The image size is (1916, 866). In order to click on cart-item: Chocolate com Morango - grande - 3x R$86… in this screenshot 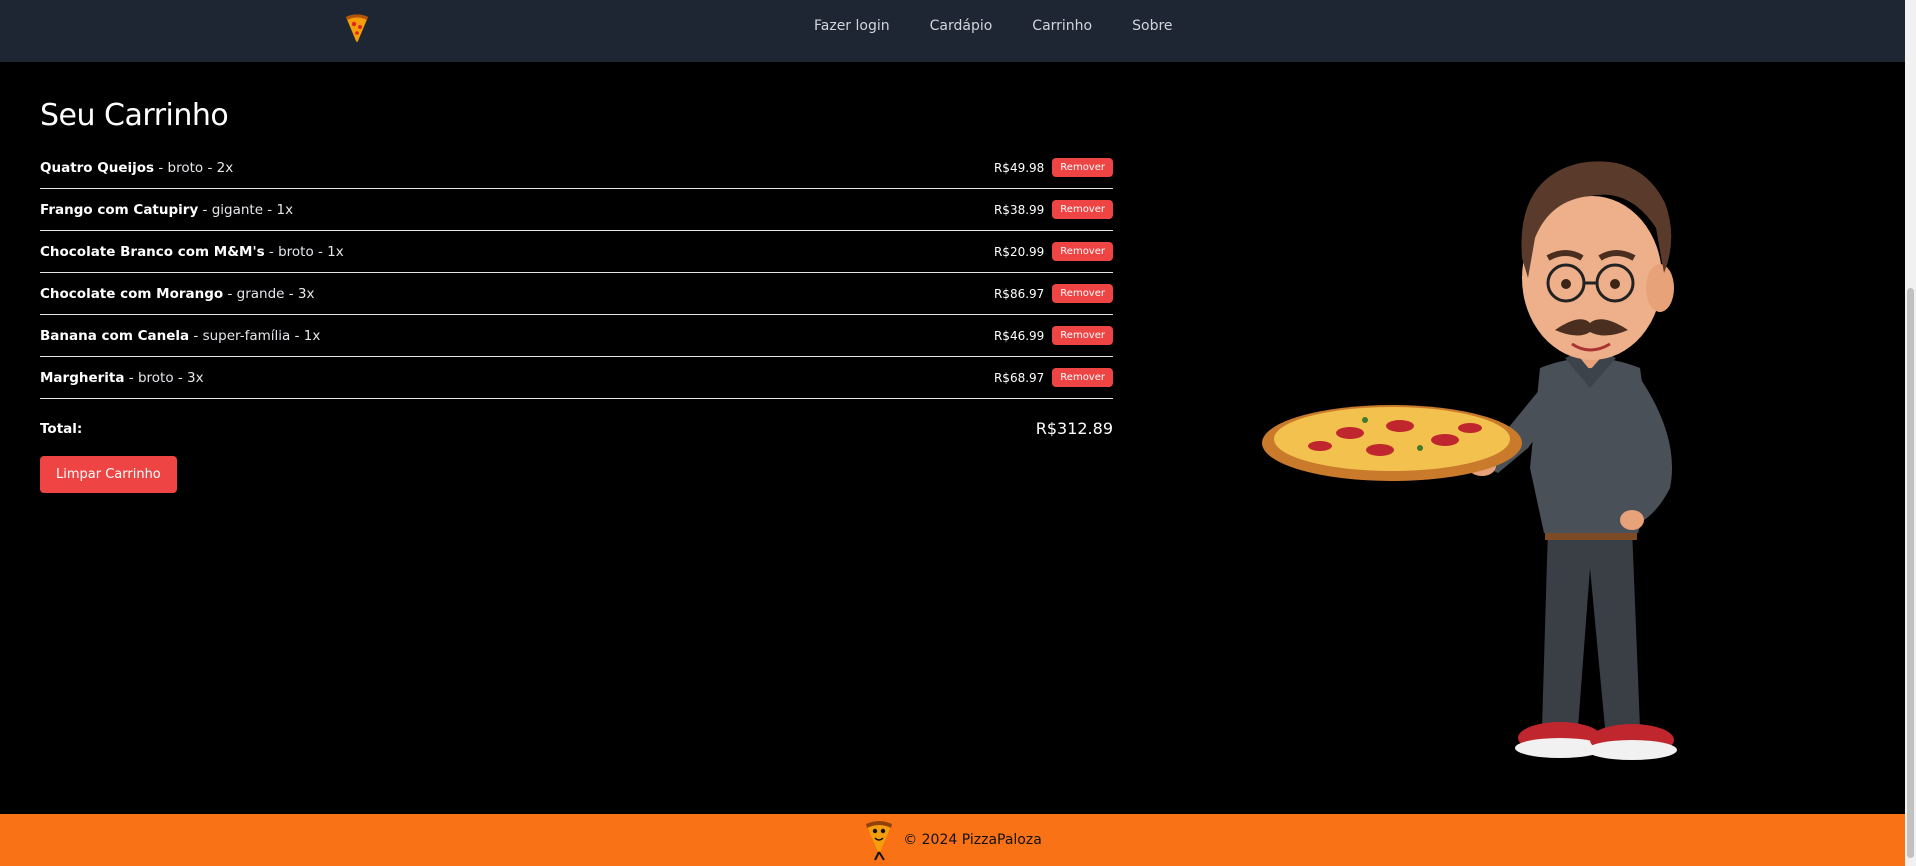, I will do `click(576, 294)`.